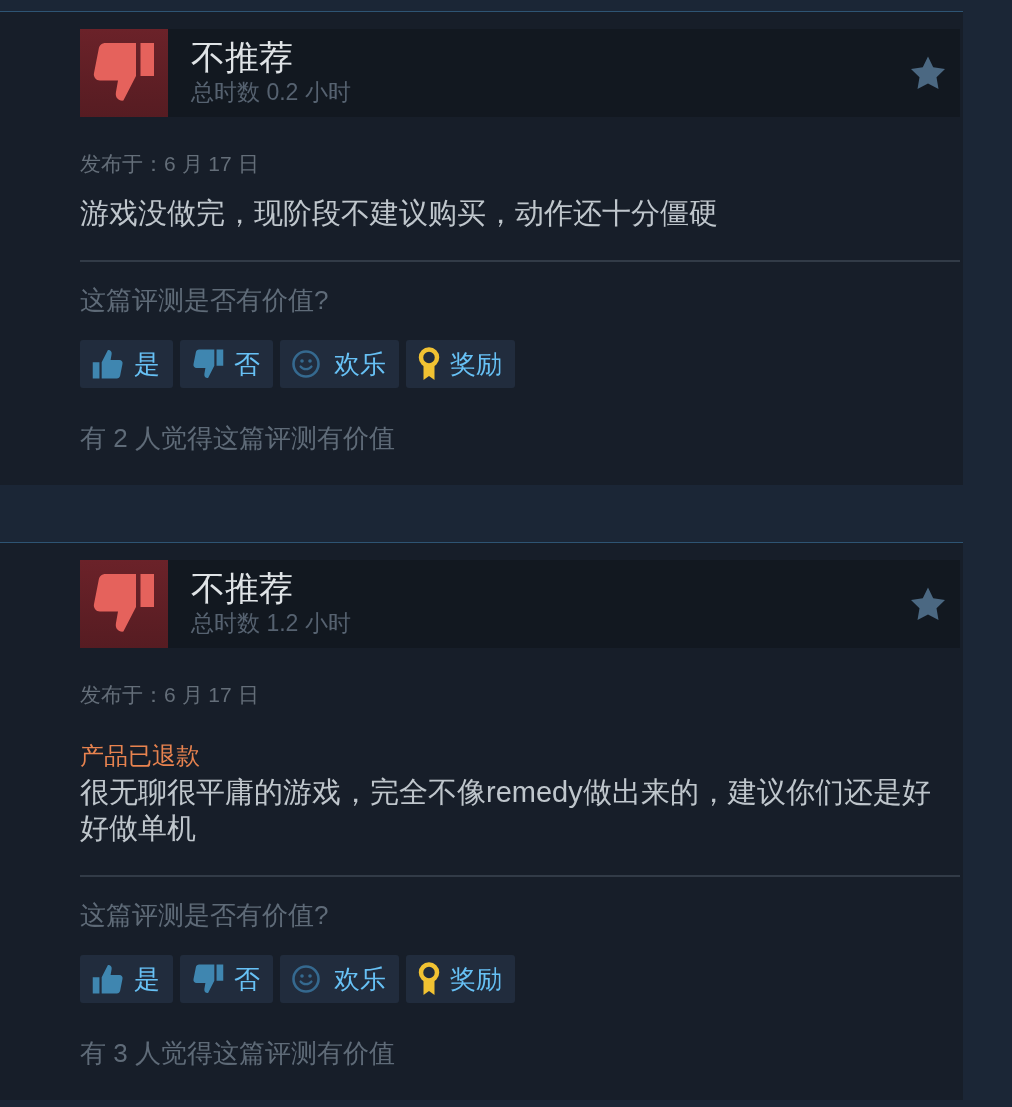  Describe the element at coordinates (237, 438) in the screenshot. I see `helpful-count: 有 2 人觉得这篇评测有价值` at that location.